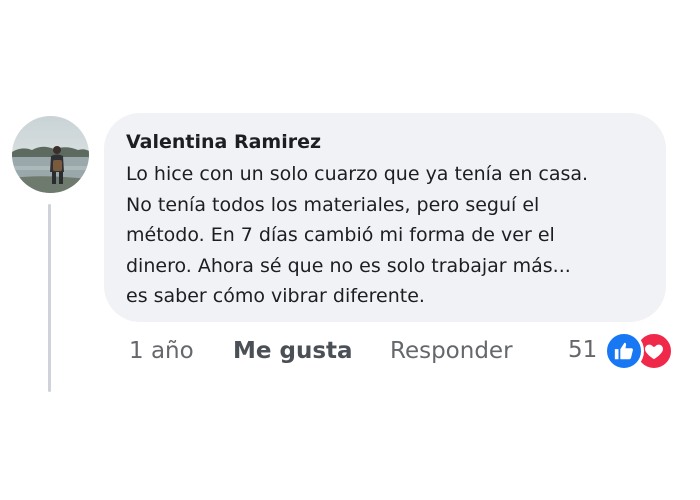 This screenshot has height=500, width=700. I want to click on reply-button: Responder, so click(451, 351).